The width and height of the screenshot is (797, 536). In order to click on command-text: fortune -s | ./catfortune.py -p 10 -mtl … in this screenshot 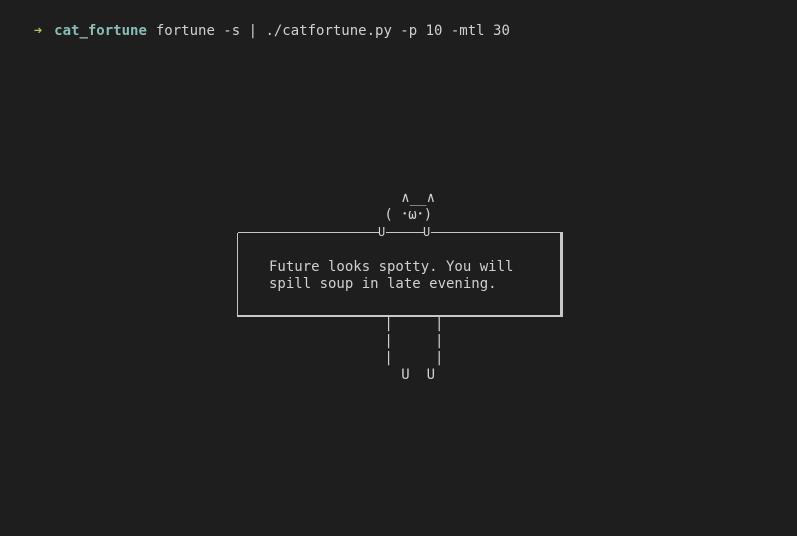, I will do `click(332, 31)`.